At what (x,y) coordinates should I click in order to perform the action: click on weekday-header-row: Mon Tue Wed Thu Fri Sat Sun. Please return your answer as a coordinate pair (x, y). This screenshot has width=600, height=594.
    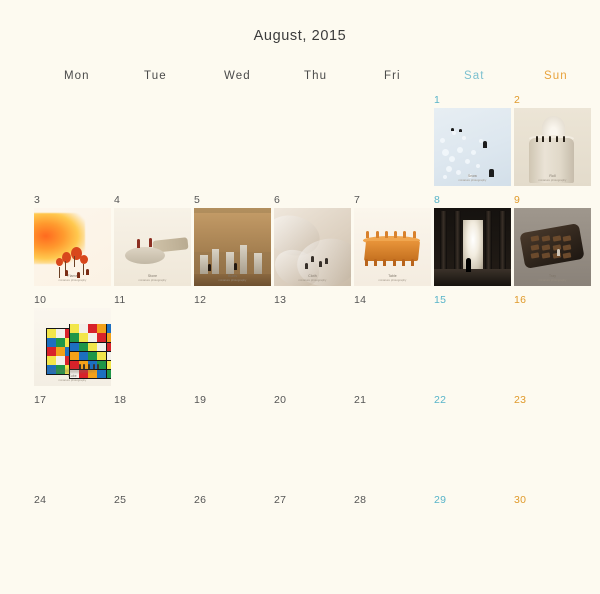
    Looking at the image, I should click on (317, 76).